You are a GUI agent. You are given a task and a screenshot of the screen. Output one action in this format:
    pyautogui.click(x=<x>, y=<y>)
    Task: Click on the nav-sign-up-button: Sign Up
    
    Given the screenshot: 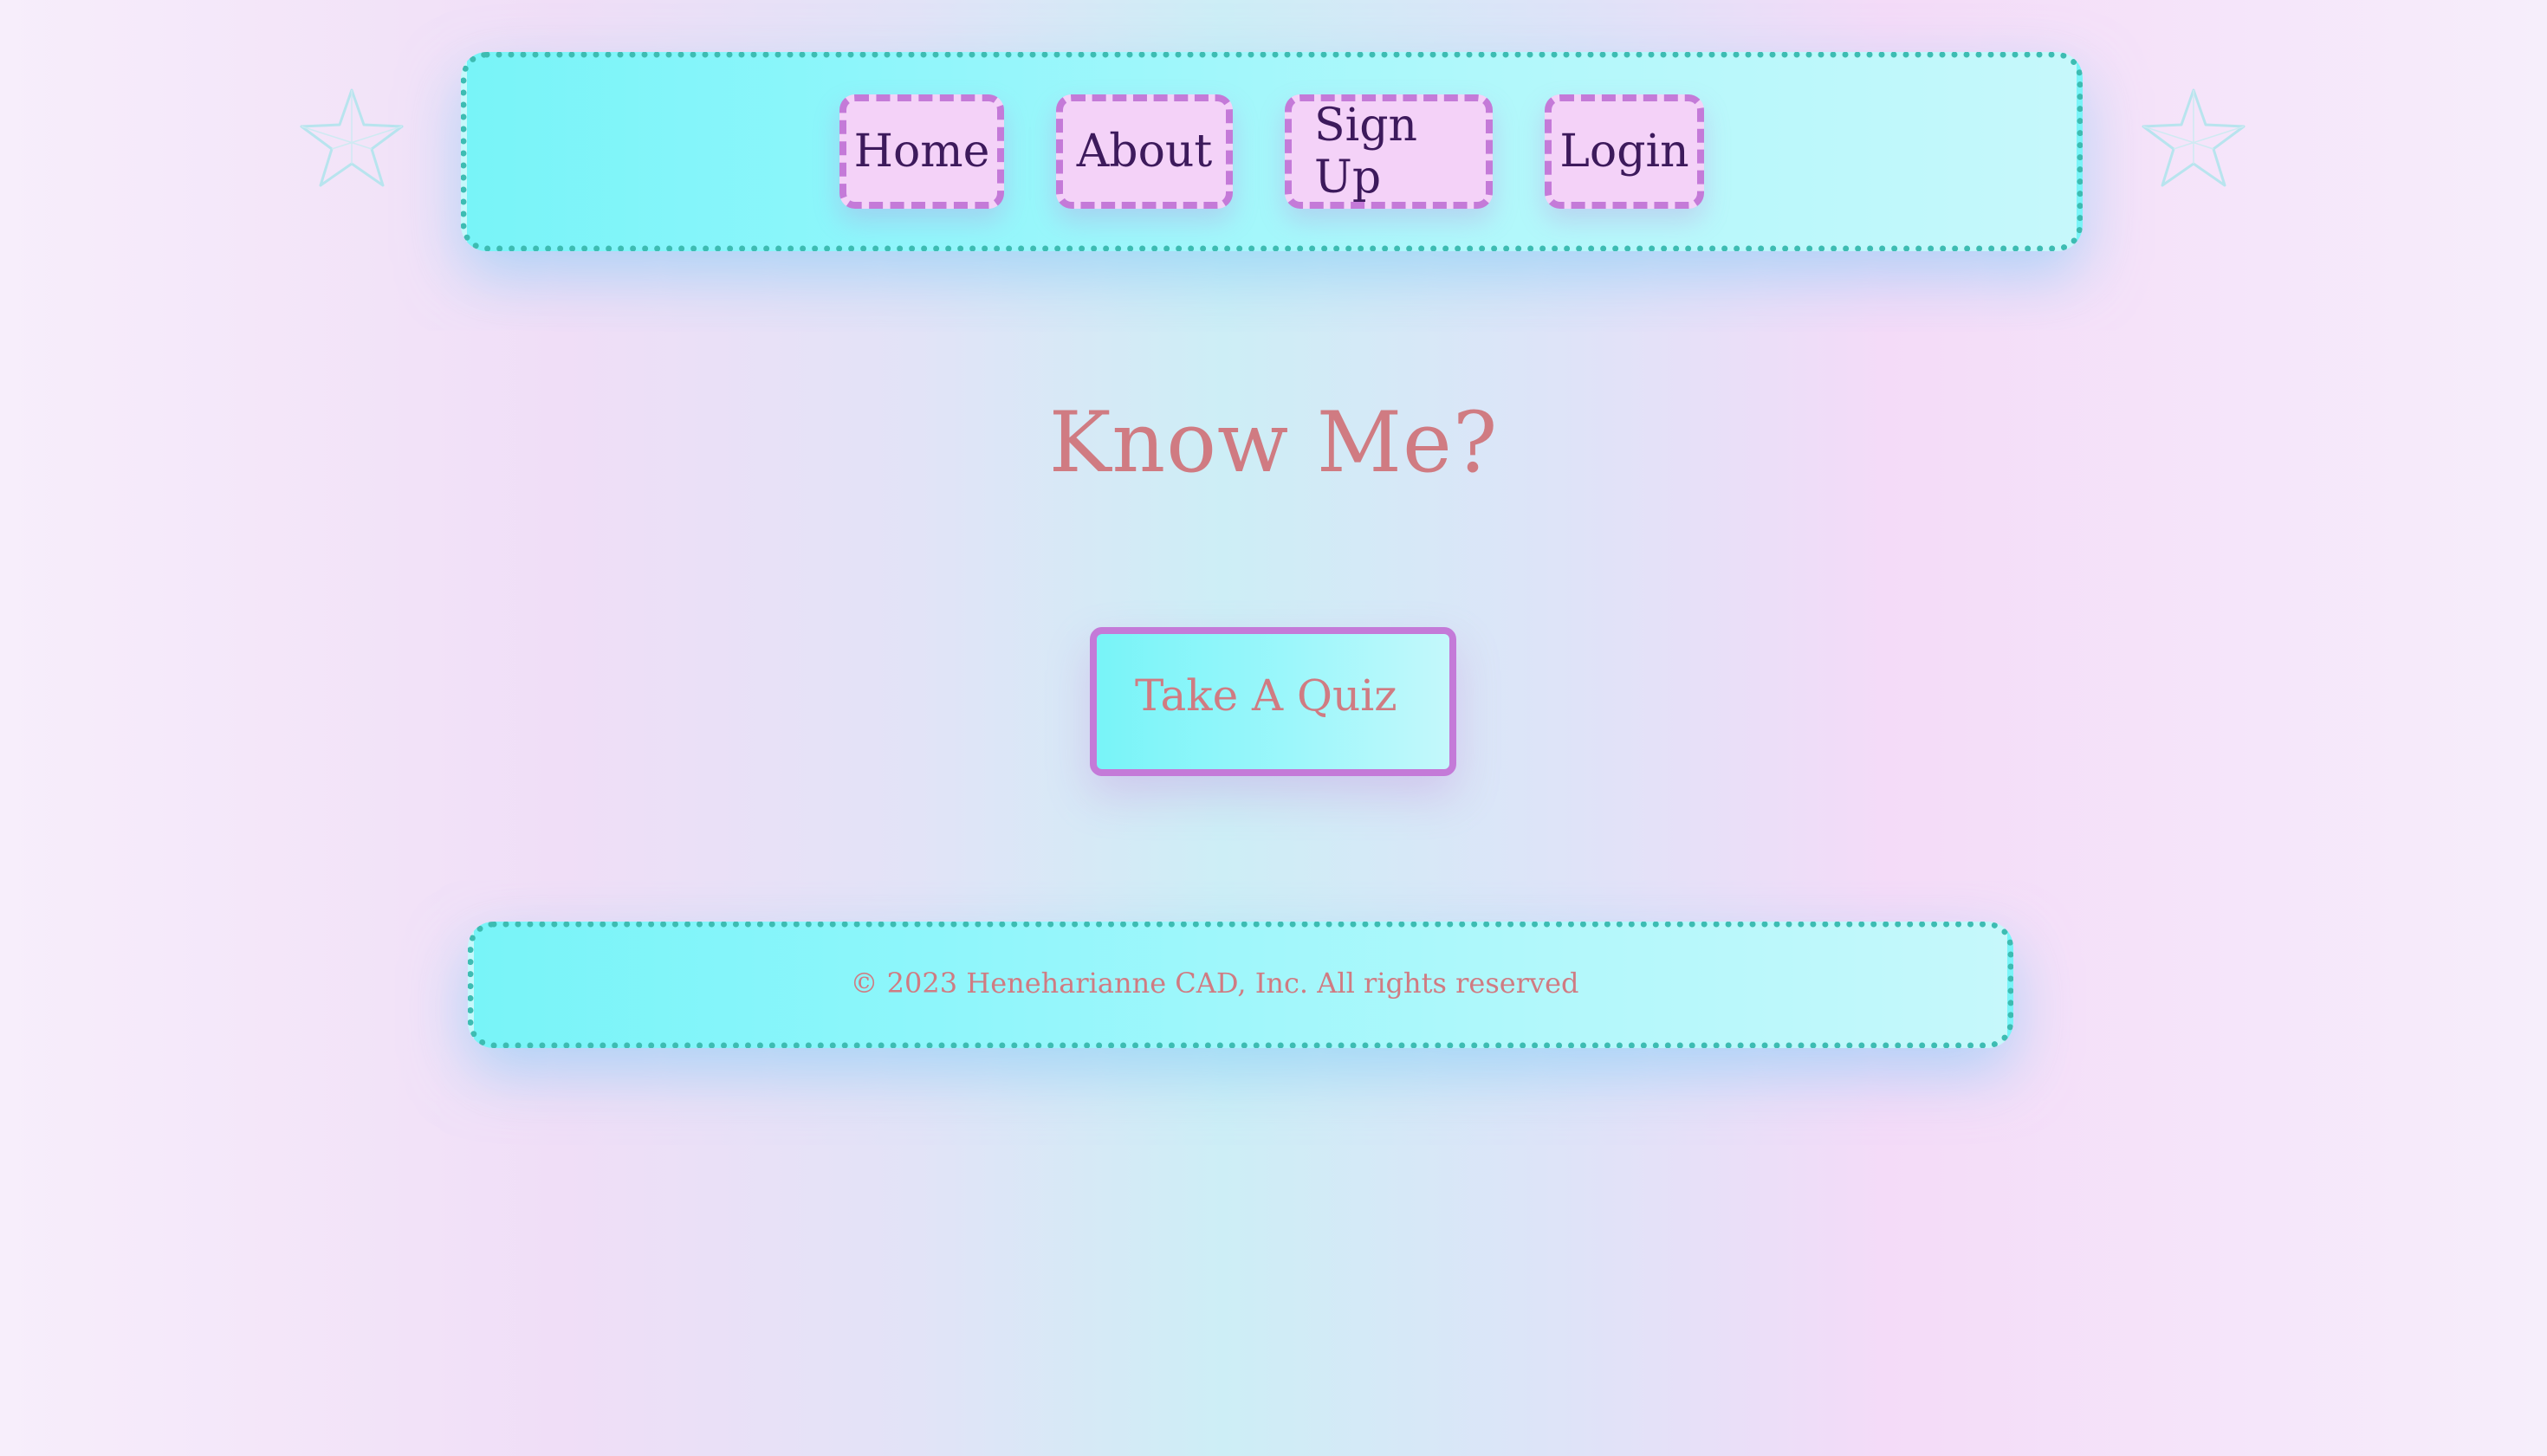 What is the action you would take?
    pyautogui.click(x=1389, y=151)
    